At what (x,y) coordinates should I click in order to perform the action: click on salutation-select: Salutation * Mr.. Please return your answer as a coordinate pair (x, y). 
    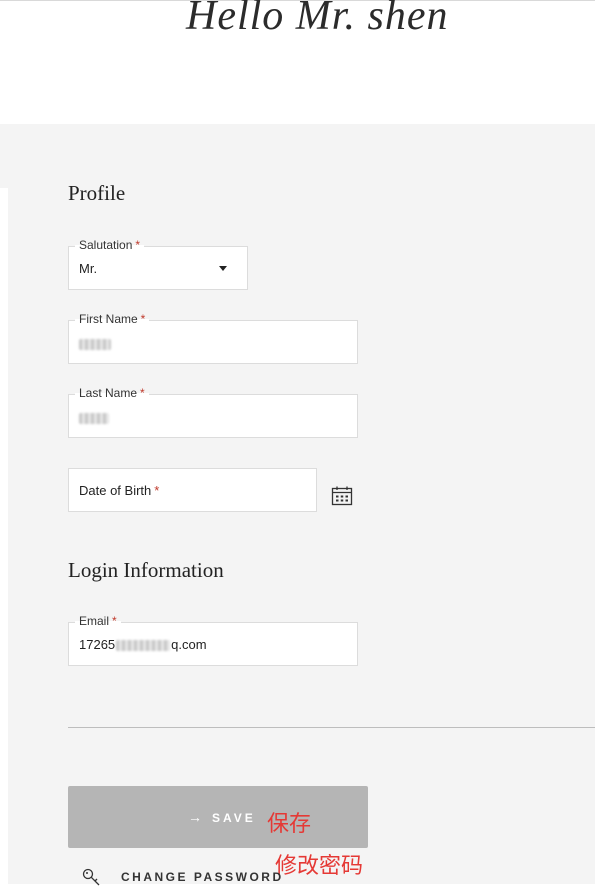
    Looking at the image, I should click on (158, 263).